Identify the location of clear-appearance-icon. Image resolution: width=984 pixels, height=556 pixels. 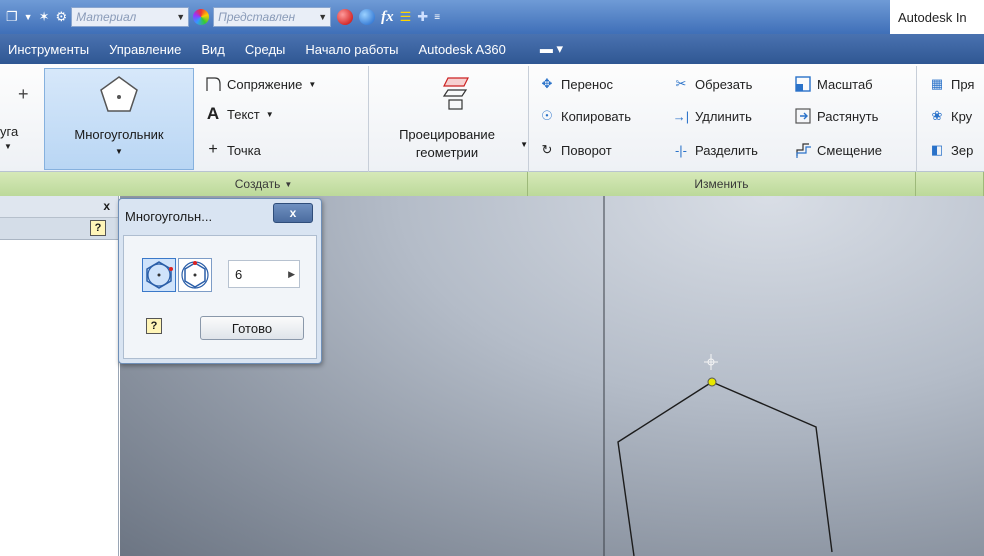
(345, 17).